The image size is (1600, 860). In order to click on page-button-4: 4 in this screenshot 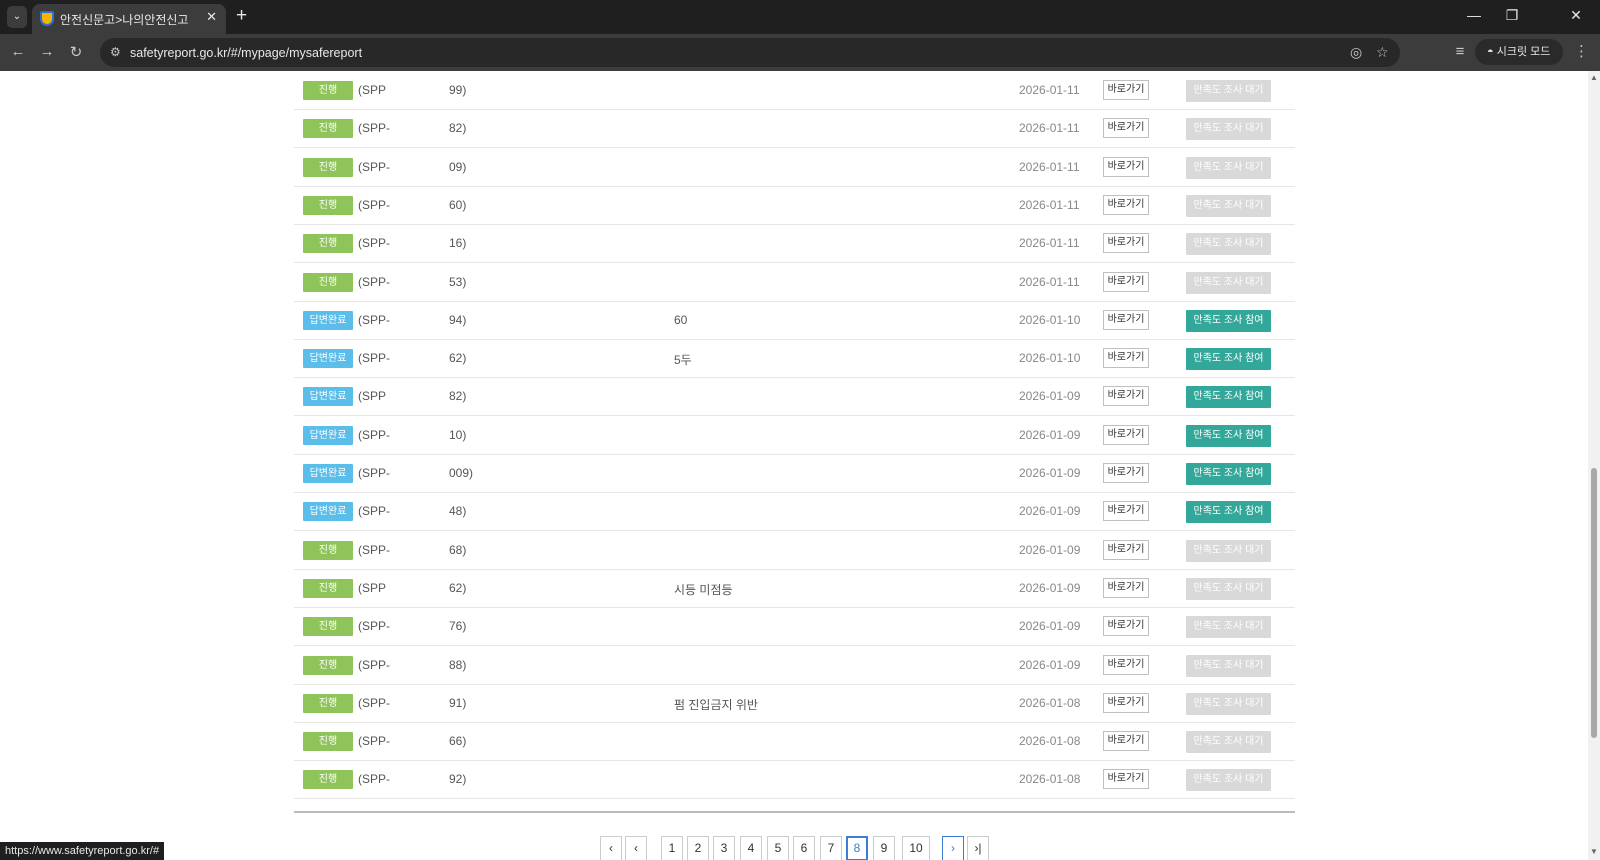, I will do `click(751, 848)`.